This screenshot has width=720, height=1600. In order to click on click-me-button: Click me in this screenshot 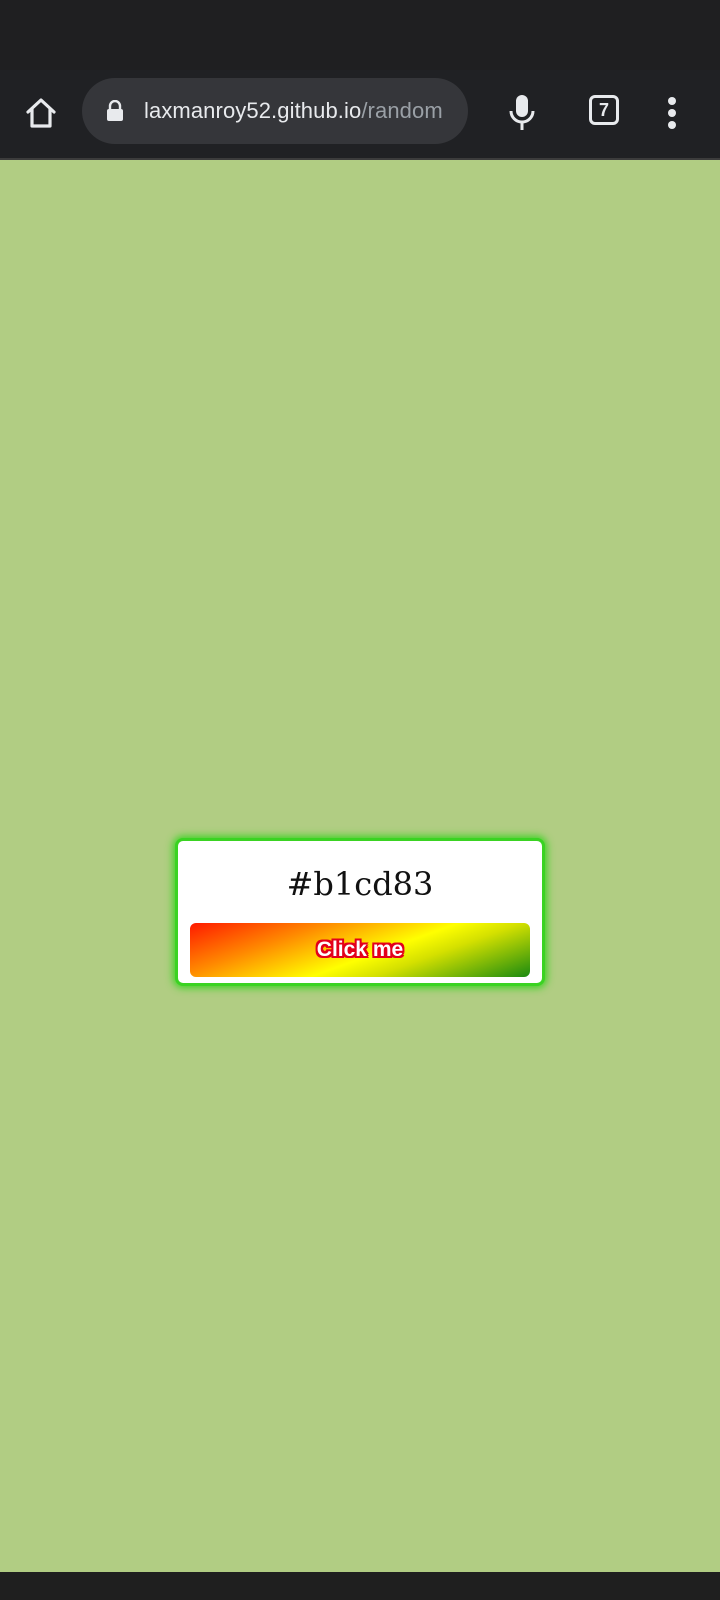, I will do `click(360, 950)`.